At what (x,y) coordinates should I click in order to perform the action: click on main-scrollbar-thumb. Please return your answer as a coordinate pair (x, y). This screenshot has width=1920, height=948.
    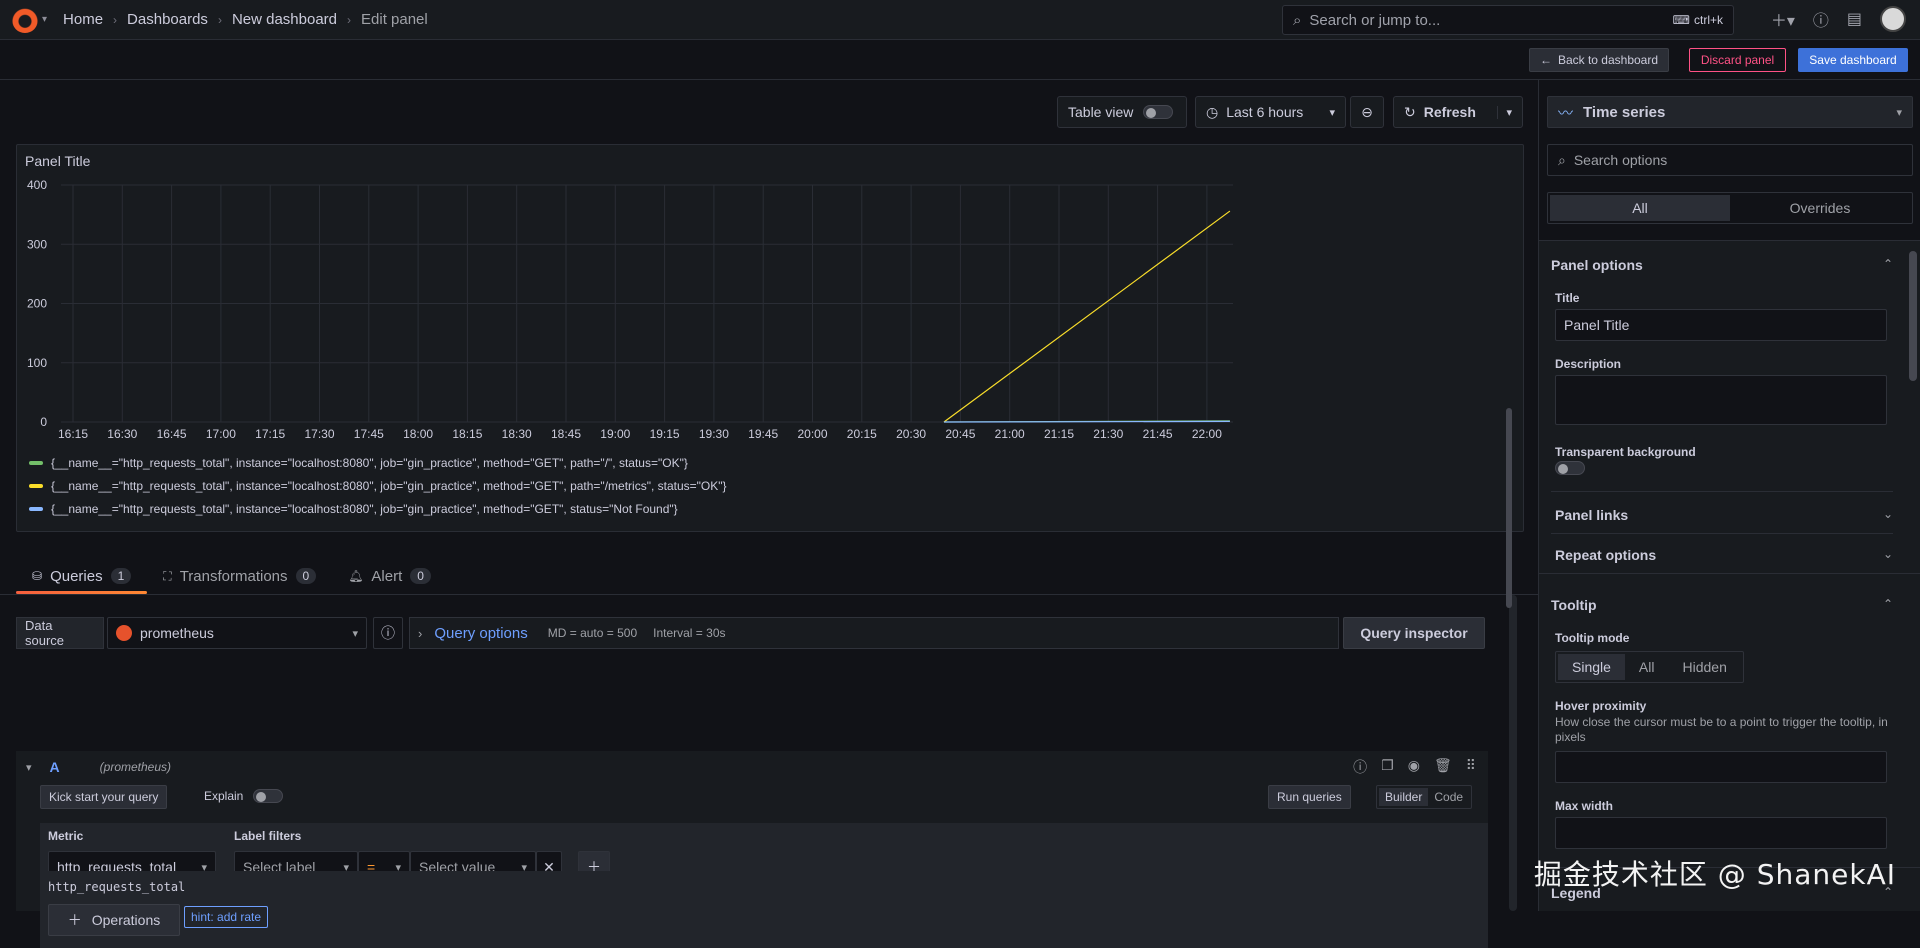
    Looking at the image, I should click on (1509, 508).